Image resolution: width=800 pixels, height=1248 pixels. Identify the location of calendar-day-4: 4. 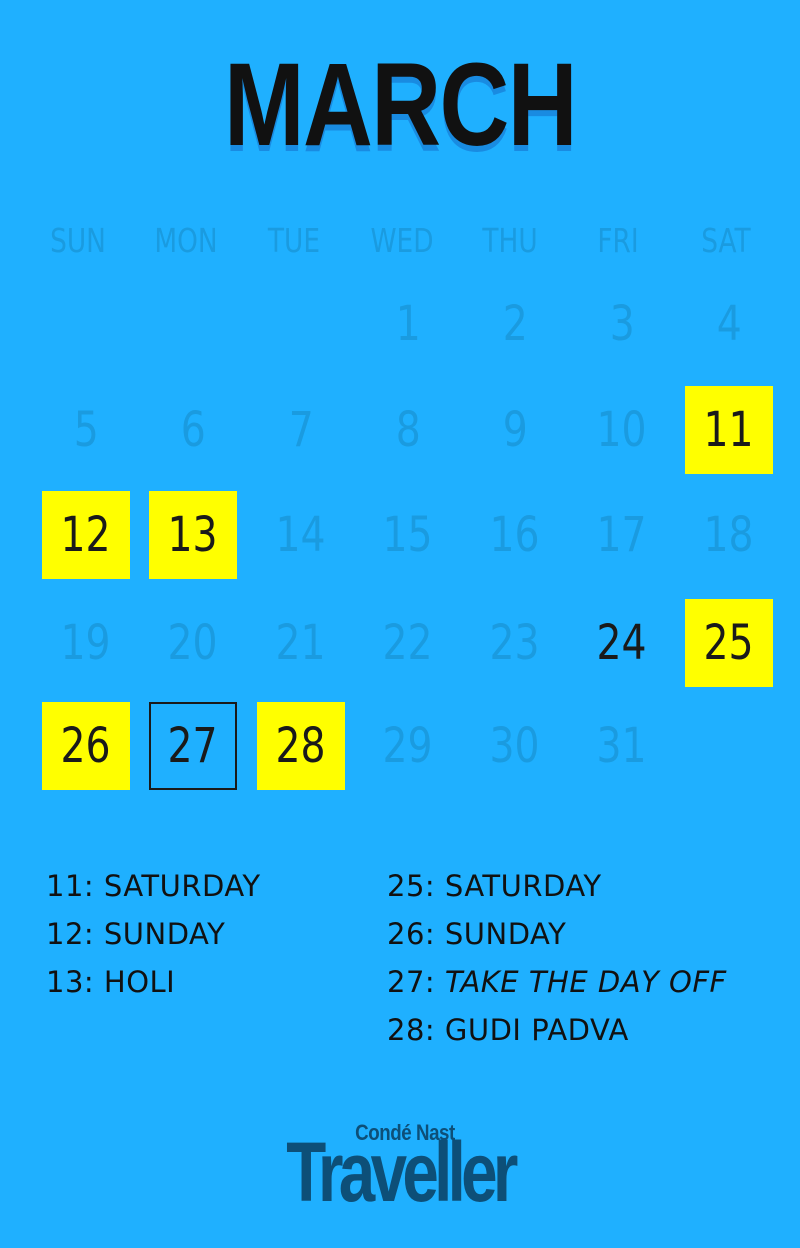
(729, 324).